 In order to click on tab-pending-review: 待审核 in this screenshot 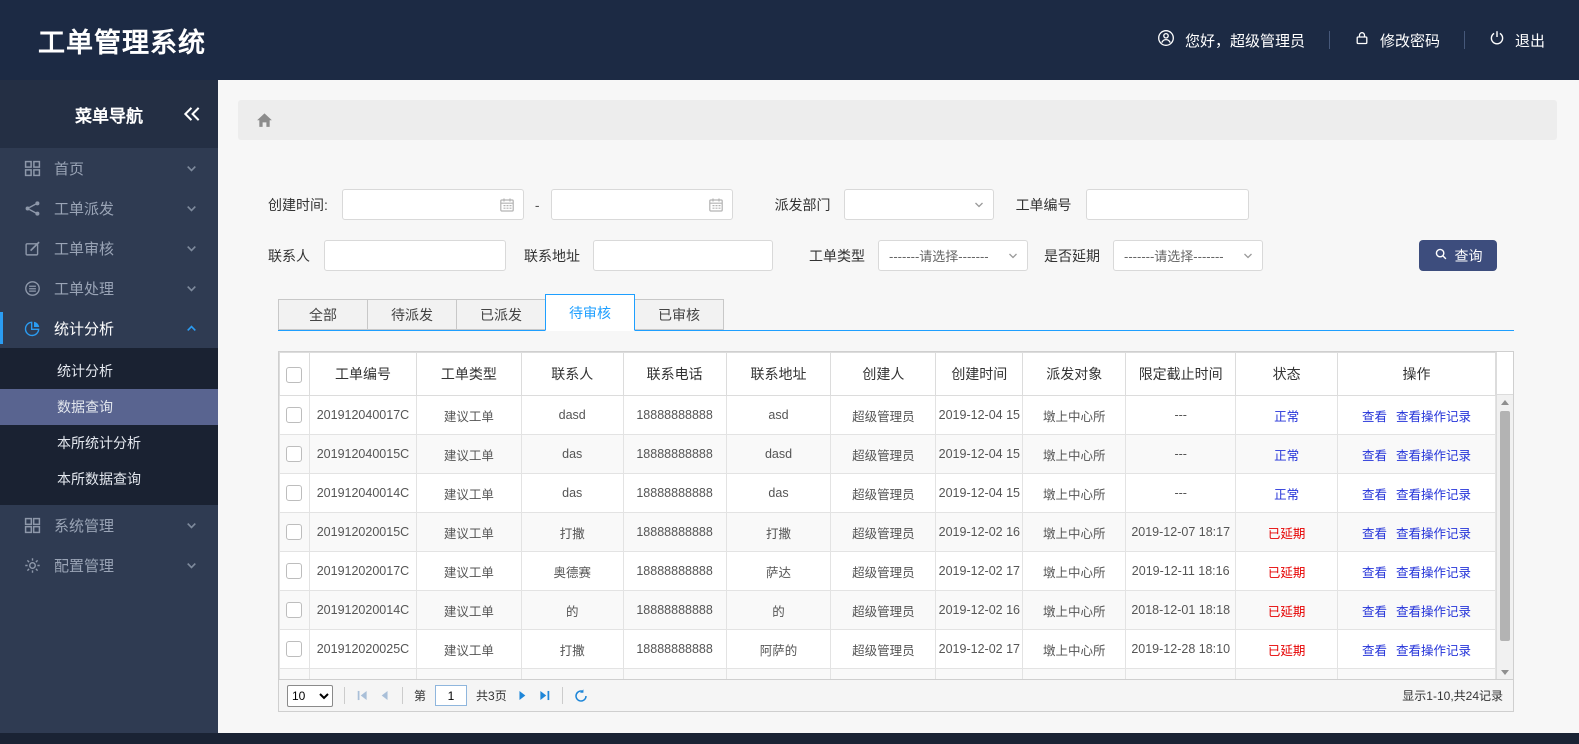, I will do `click(590, 312)`.